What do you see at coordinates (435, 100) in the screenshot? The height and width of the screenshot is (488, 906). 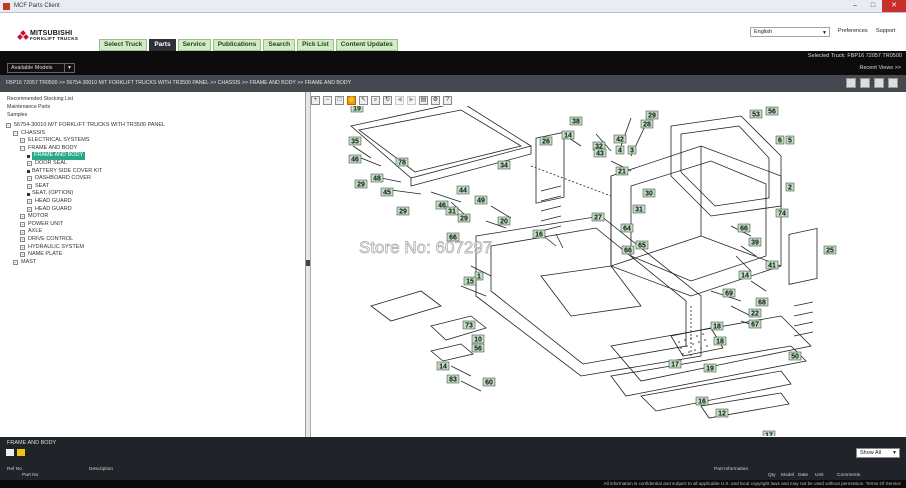 I see `settings-icon: ⚙` at bounding box center [435, 100].